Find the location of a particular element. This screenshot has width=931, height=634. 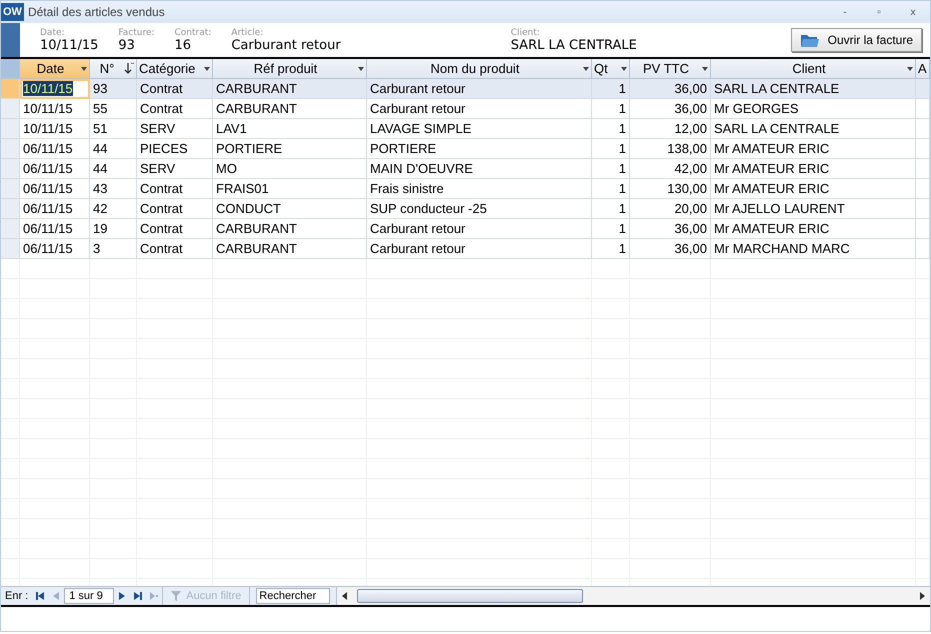

table-cell: Frais sinistre is located at coordinates (479, 189).